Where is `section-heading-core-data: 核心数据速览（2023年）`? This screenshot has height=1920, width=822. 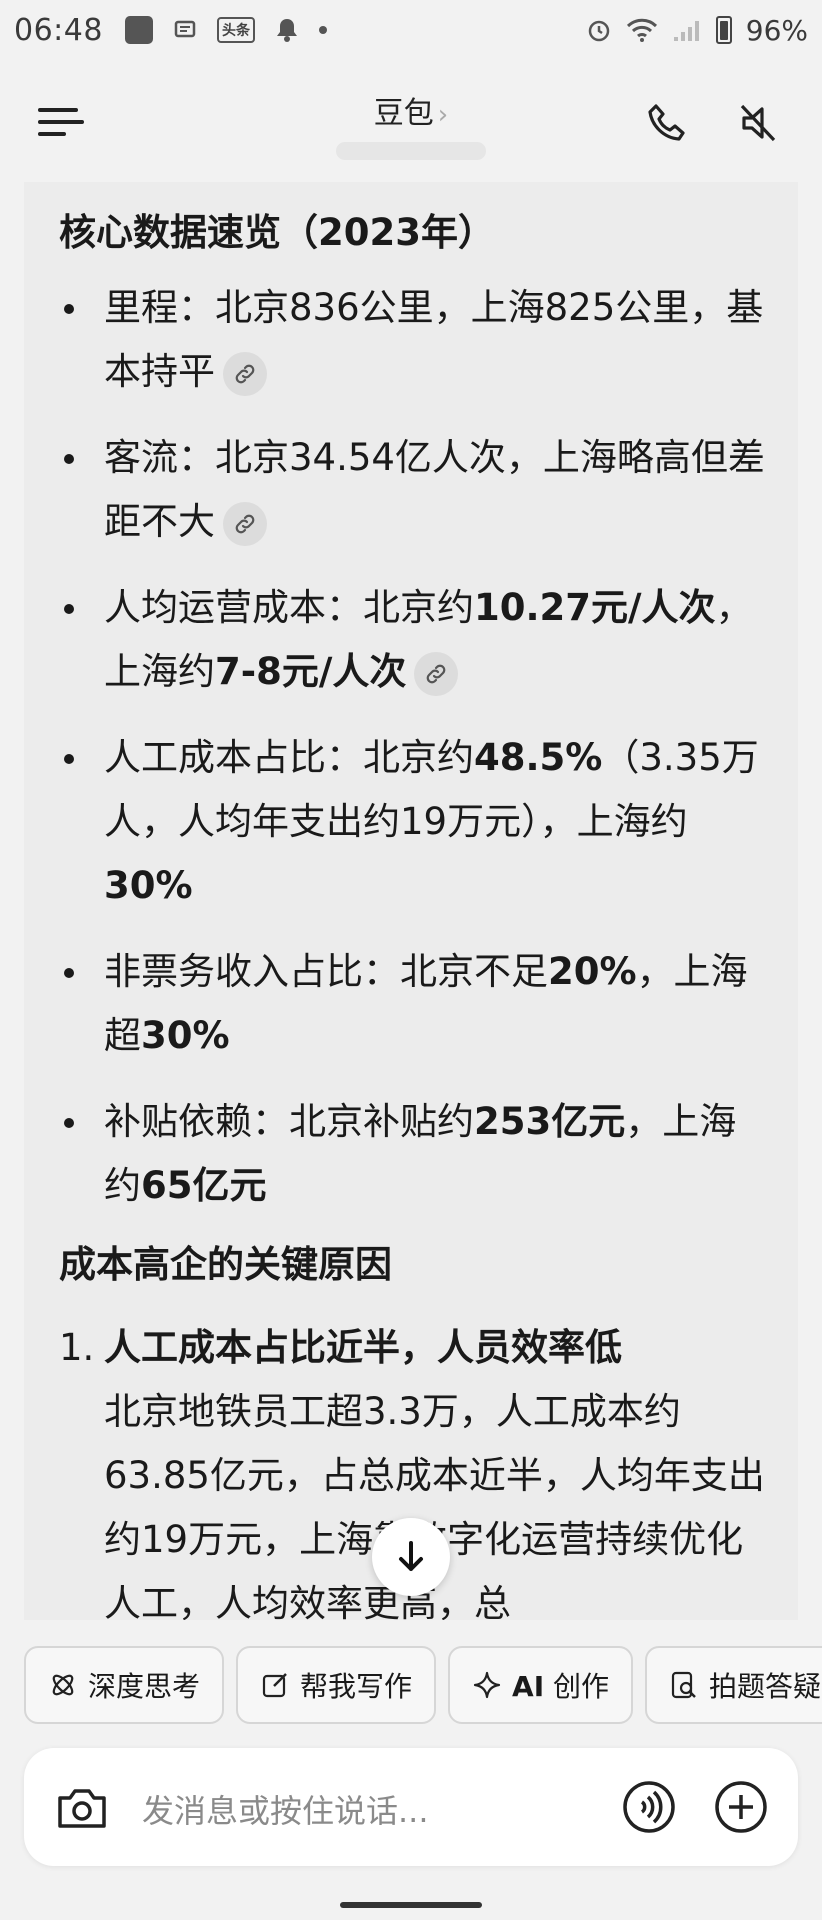
section-heading-core-data: 核心数据速览（2023年） is located at coordinates (277, 232).